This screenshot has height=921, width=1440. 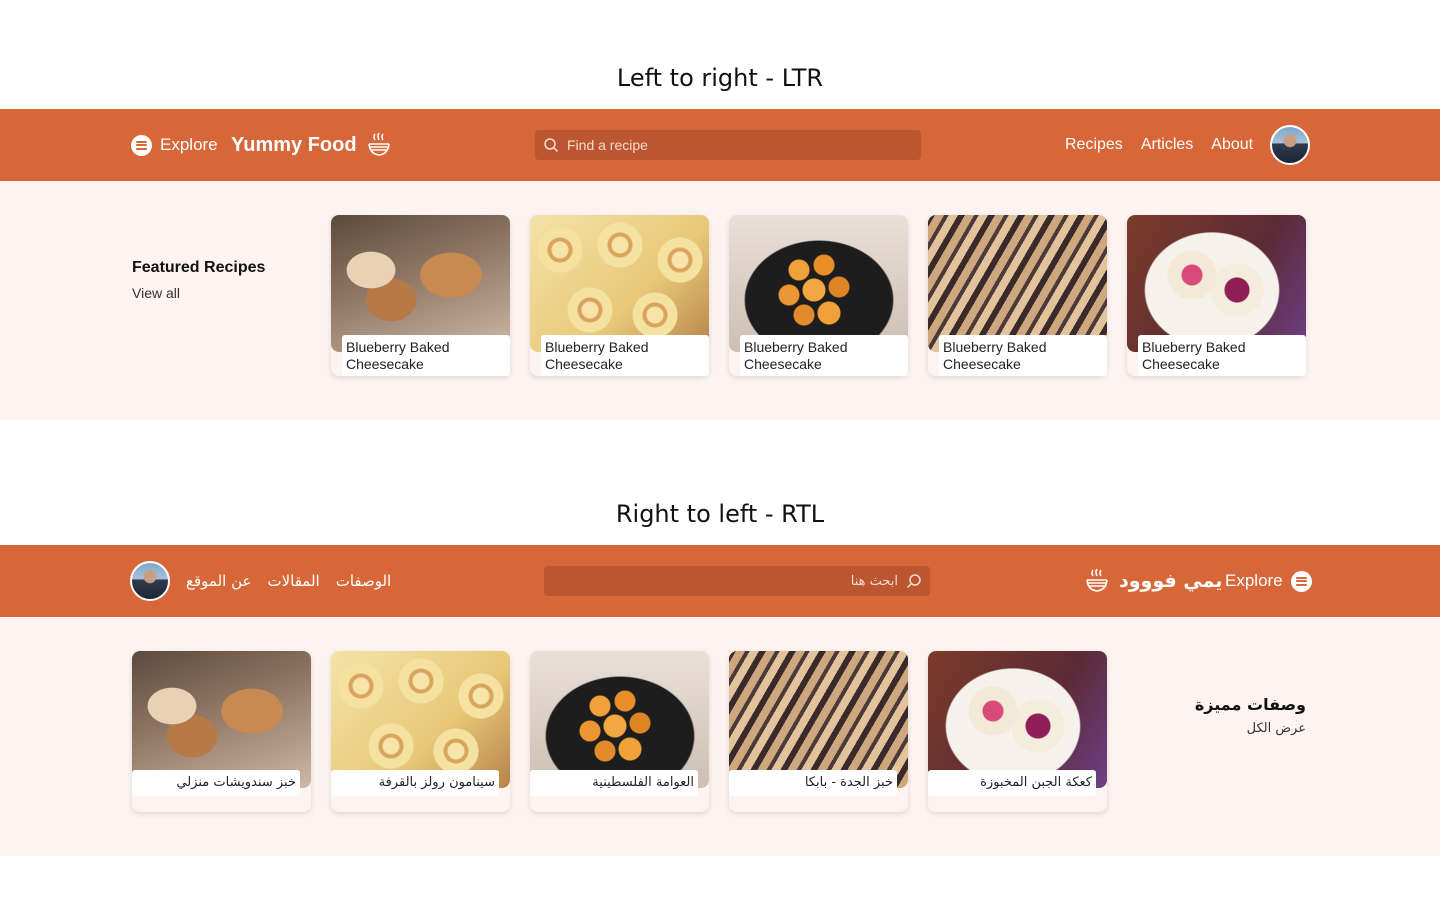 What do you see at coordinates (614, 783) in the screenshot?
I see `recipe-title: العوامة الفلسطينية` at bounding box center [614, 783].